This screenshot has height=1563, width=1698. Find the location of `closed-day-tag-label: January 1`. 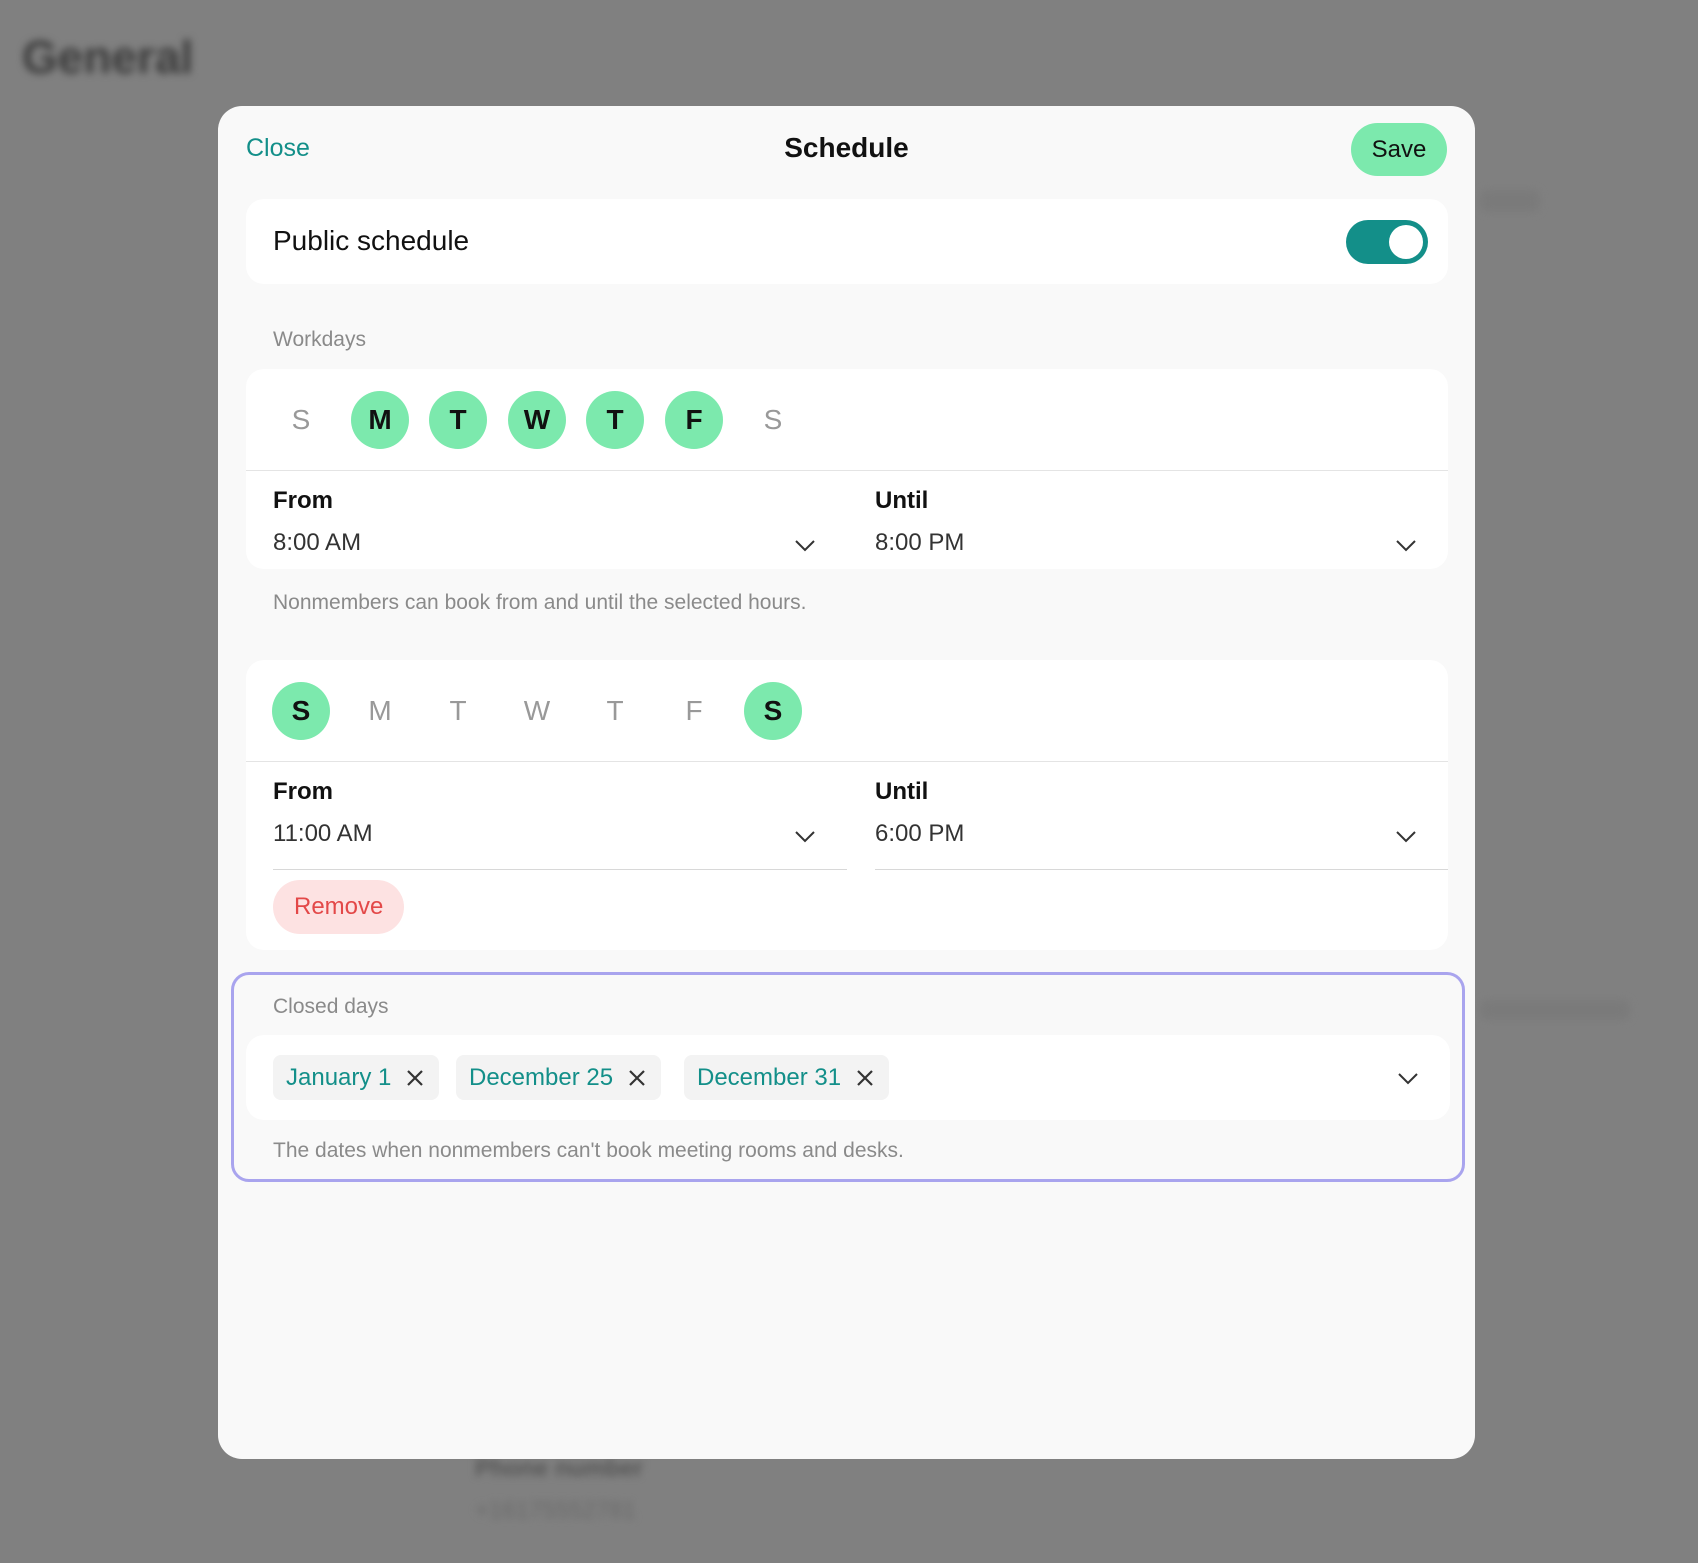

closed-day-tag-label: January 1 is located at coordinates (339, 1077).